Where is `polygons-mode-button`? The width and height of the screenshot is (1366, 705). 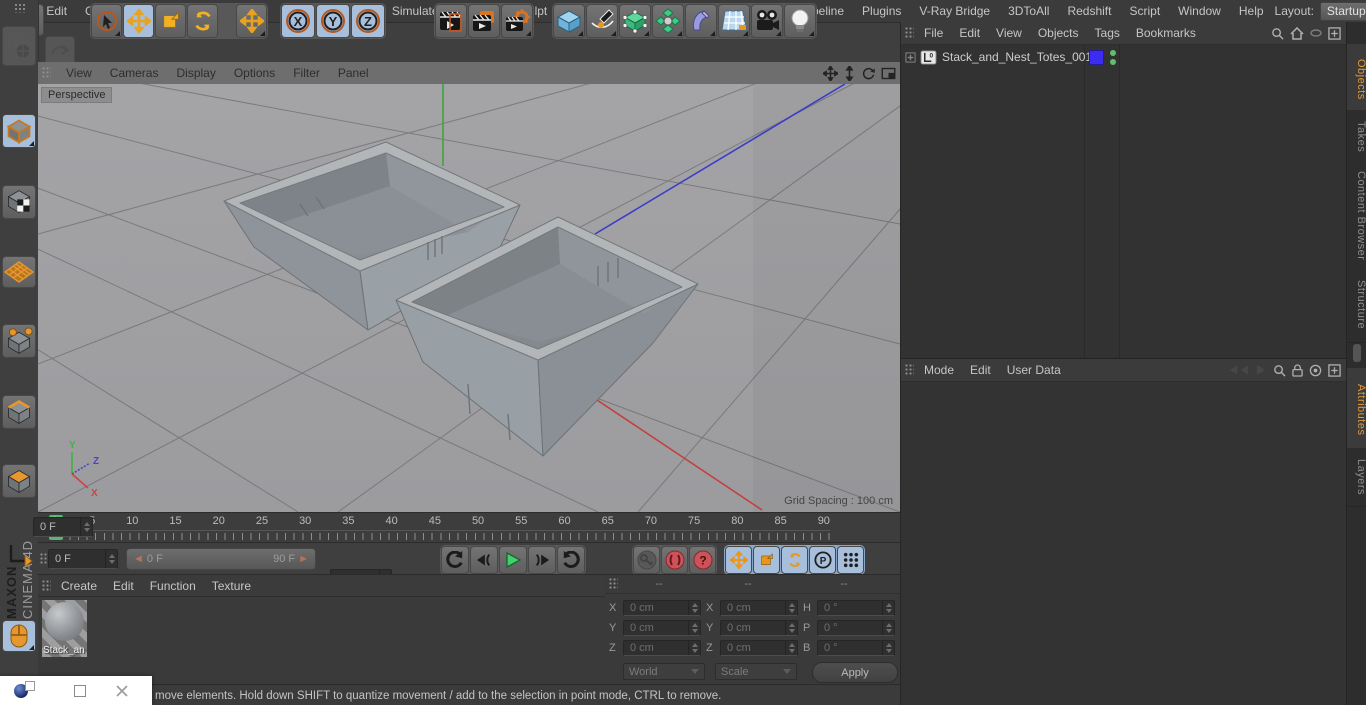 polygons-mode-button is located at coordinates (19, 481).